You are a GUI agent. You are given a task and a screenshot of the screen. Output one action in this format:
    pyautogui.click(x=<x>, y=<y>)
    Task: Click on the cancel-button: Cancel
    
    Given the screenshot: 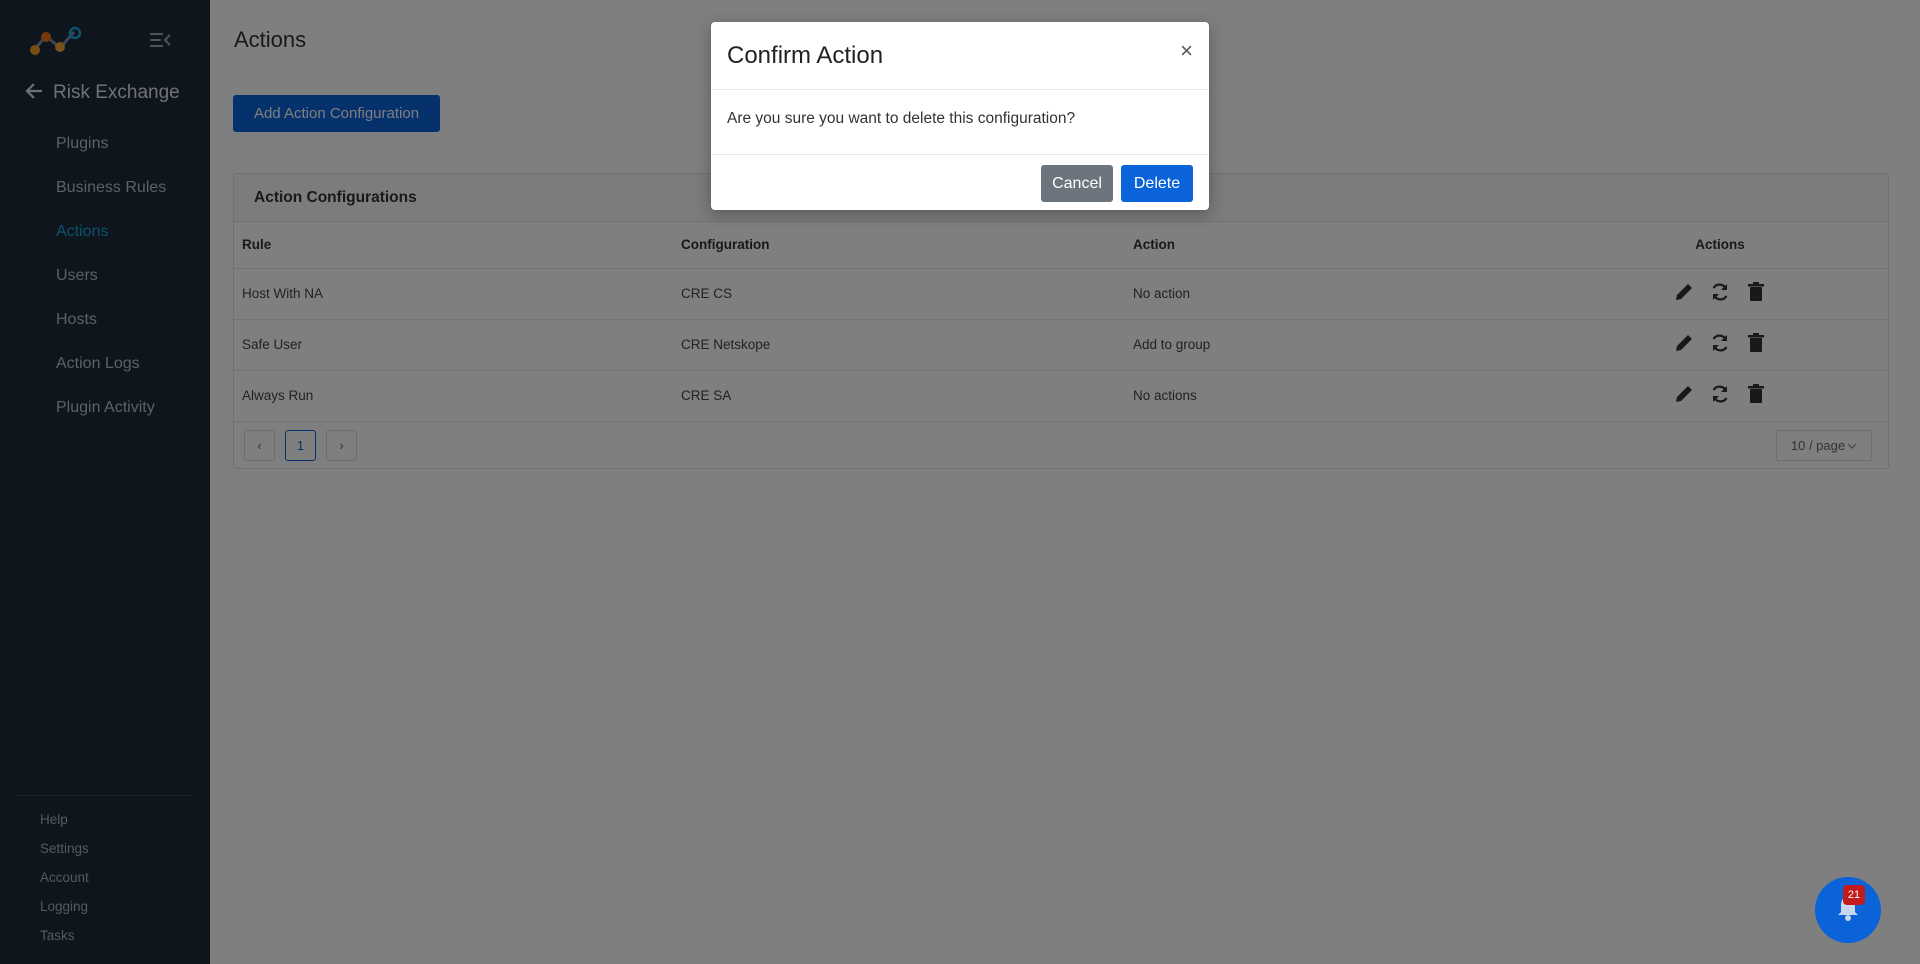 What is the action you would take?
    pyautogui.click(x=1077, y=183)
    